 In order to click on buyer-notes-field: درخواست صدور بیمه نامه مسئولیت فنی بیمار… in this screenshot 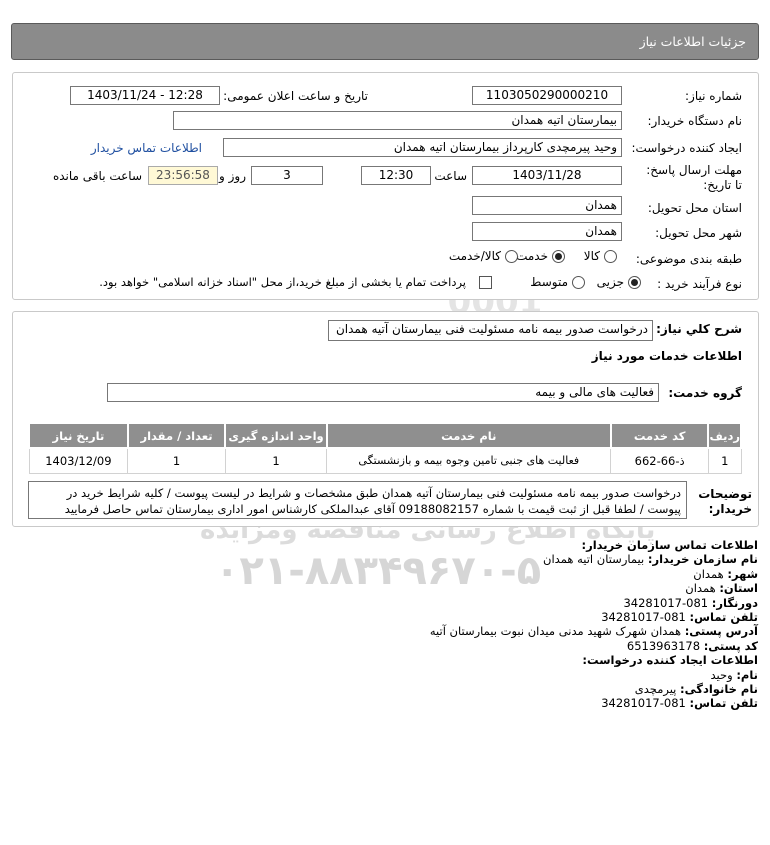, I will do `click(357, 500)`.